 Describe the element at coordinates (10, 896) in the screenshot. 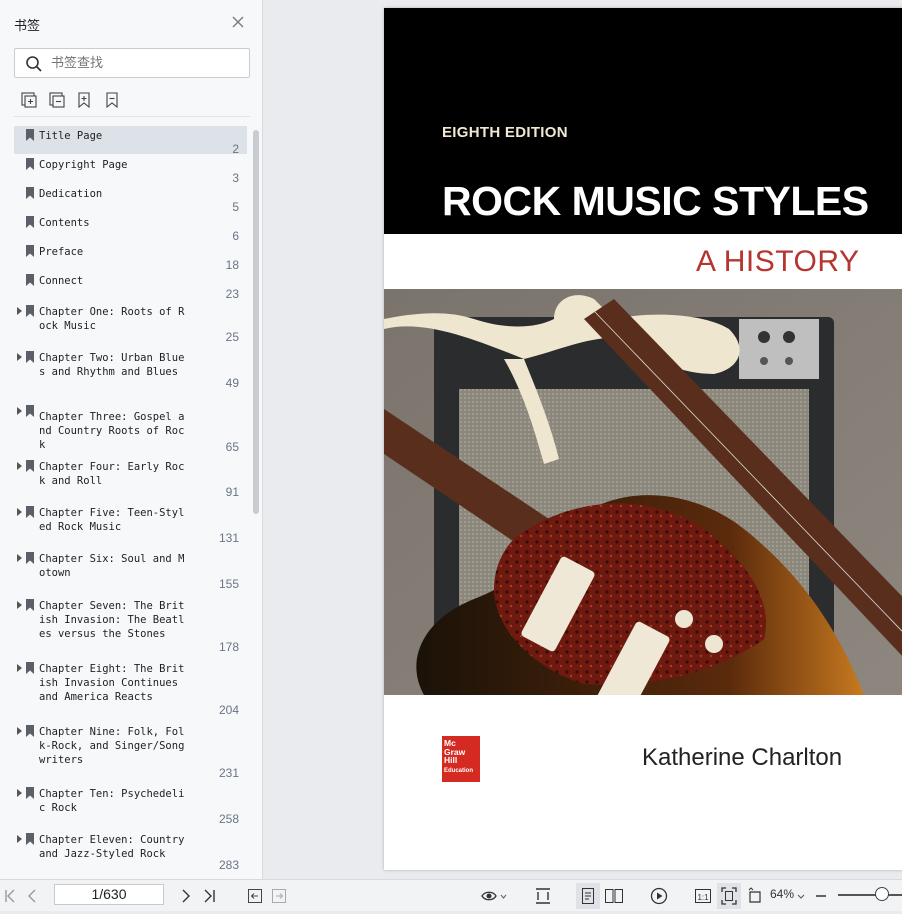

I see `first-page-icon` at that location.